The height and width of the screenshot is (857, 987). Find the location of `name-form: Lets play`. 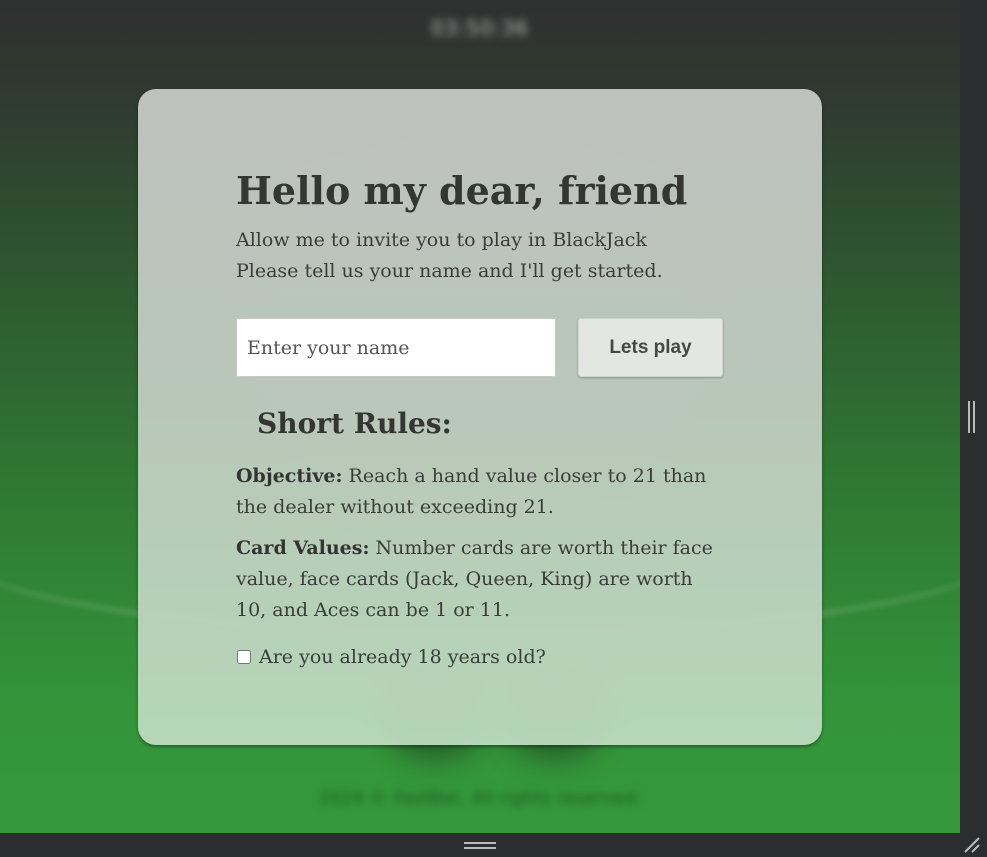

name-form: Lets play is located at coordinates (486, 348).